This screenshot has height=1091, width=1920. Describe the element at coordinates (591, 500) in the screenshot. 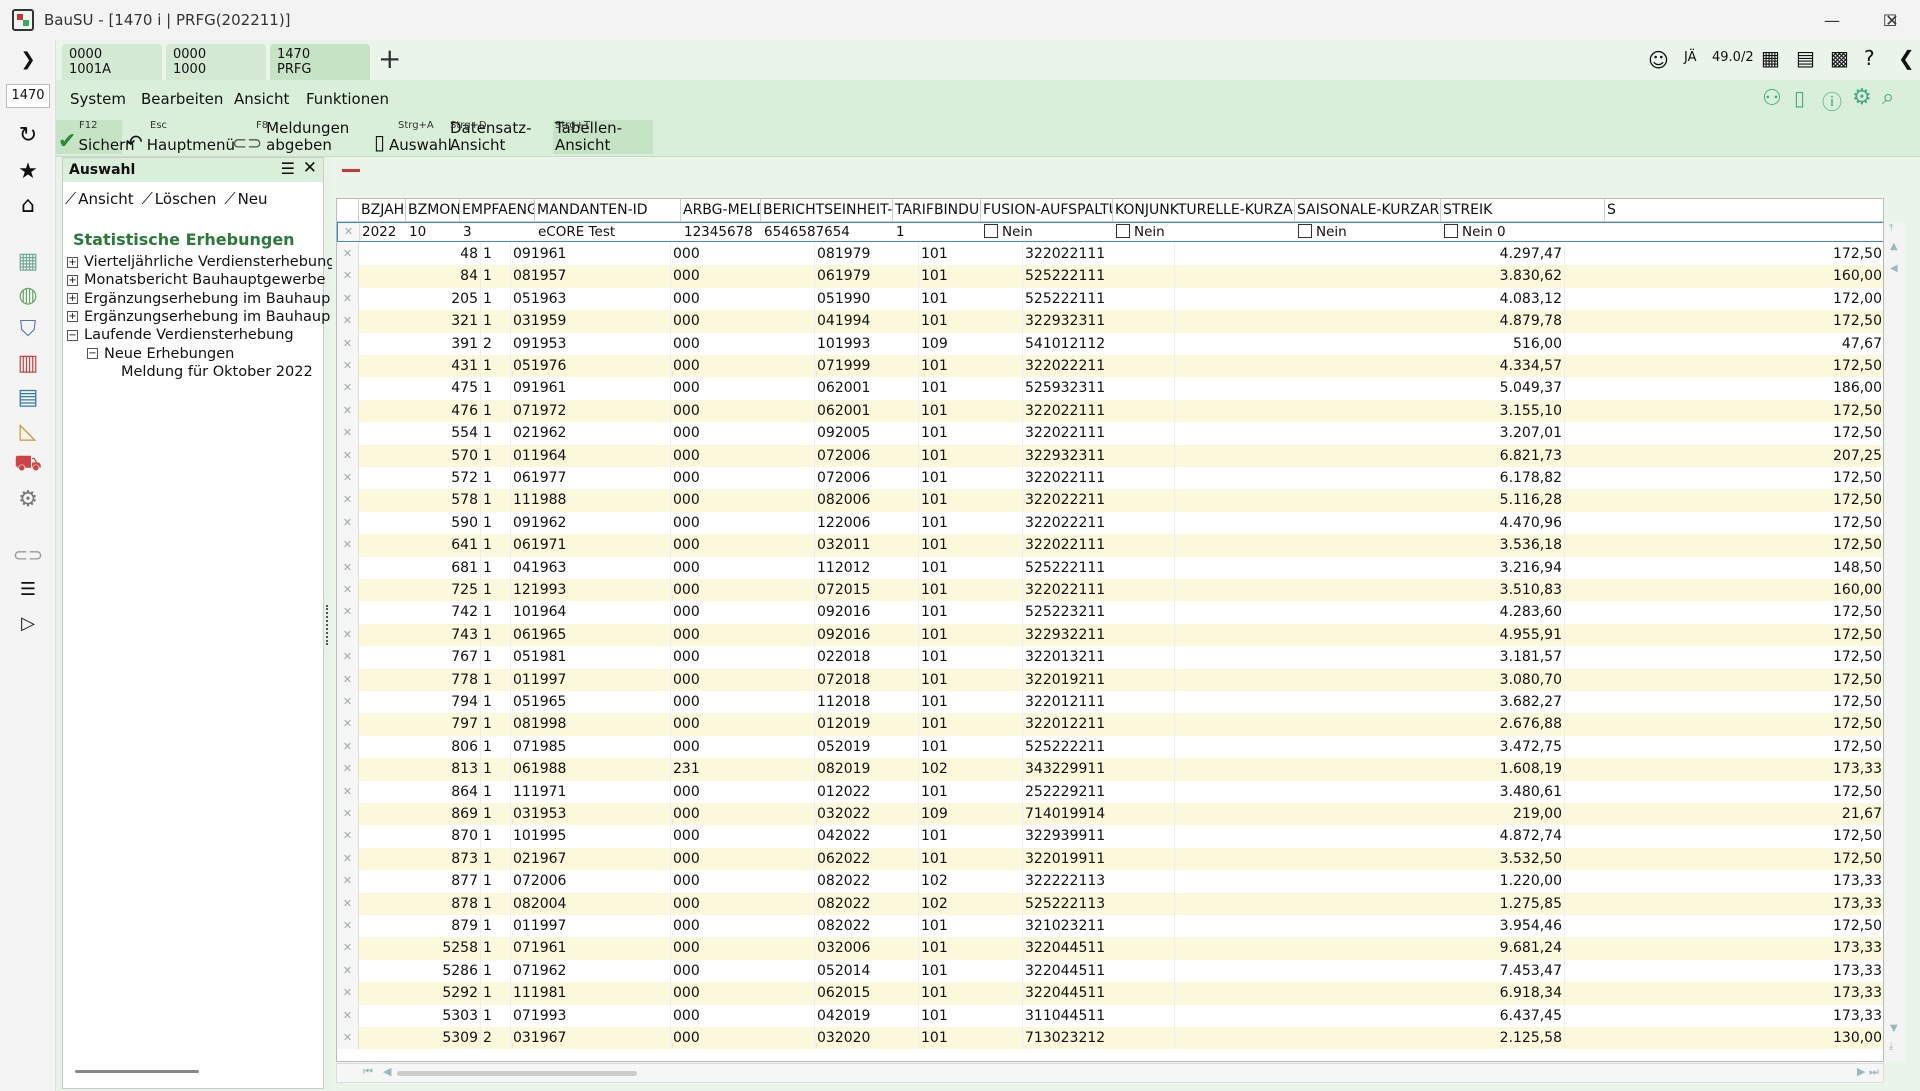

I see `mandant-cell: 111988` at that location.